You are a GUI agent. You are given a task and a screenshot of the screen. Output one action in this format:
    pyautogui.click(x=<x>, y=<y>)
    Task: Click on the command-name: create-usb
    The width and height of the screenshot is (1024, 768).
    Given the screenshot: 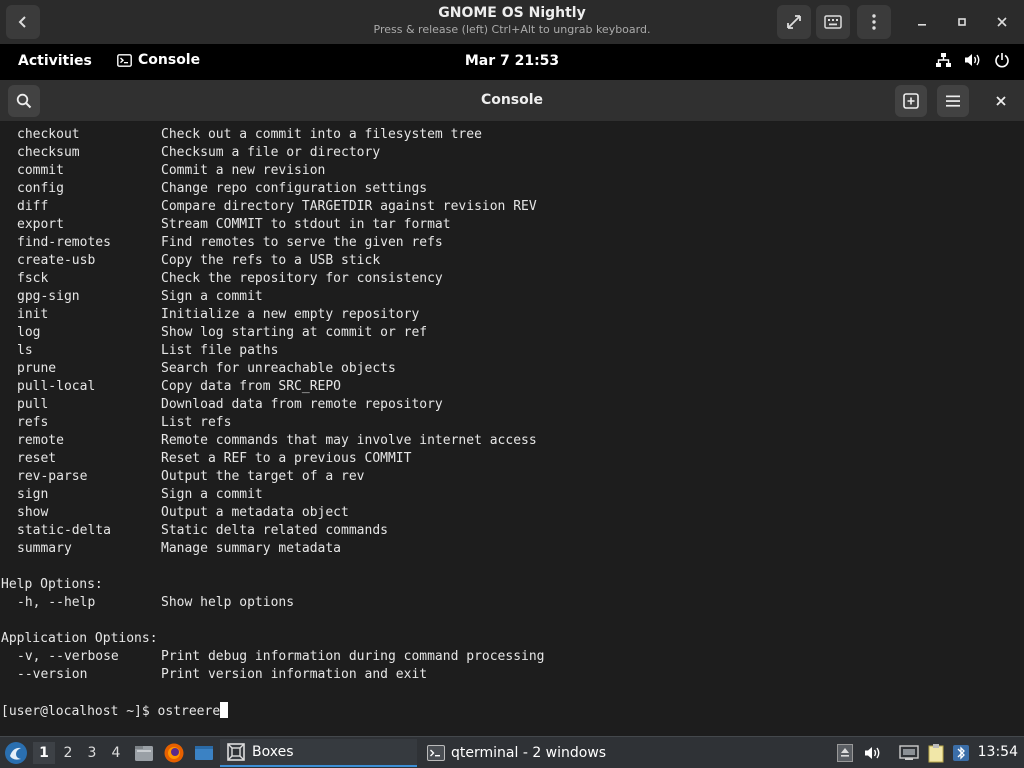 What is the action you would take?
    pyautogui.click(x=56, y=260)
    